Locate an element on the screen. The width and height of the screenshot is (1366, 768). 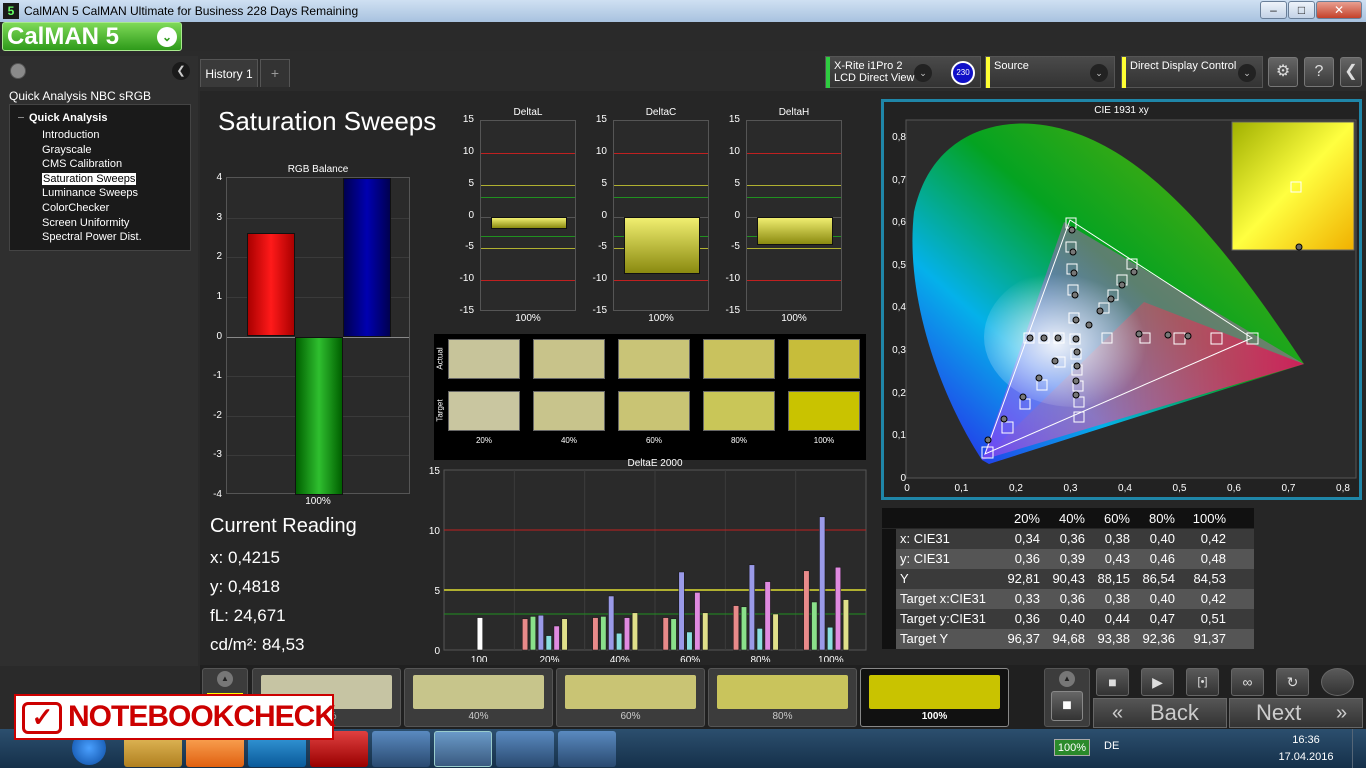
calman-taskbar-icon is located at coordinates (463, 749).